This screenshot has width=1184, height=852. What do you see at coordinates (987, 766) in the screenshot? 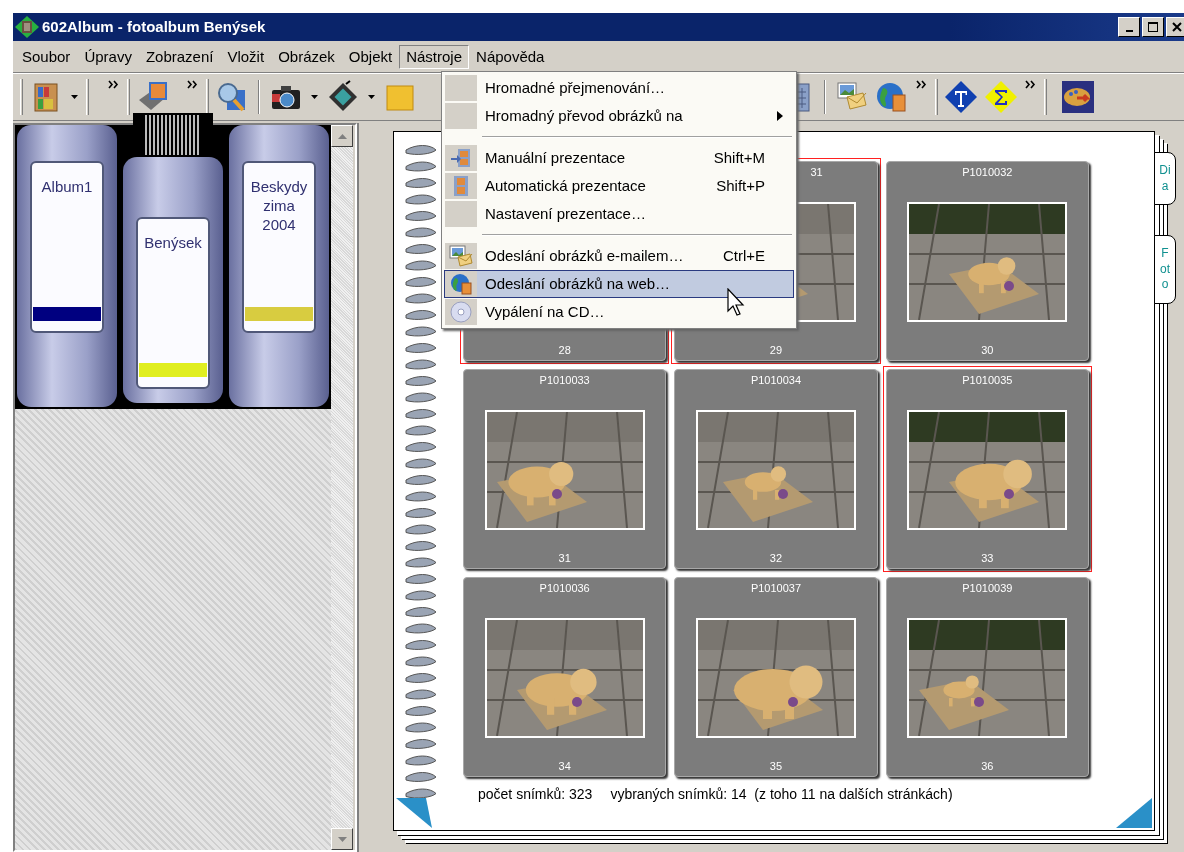
I see `slide-number: 36` at bounding box center [987, 766].